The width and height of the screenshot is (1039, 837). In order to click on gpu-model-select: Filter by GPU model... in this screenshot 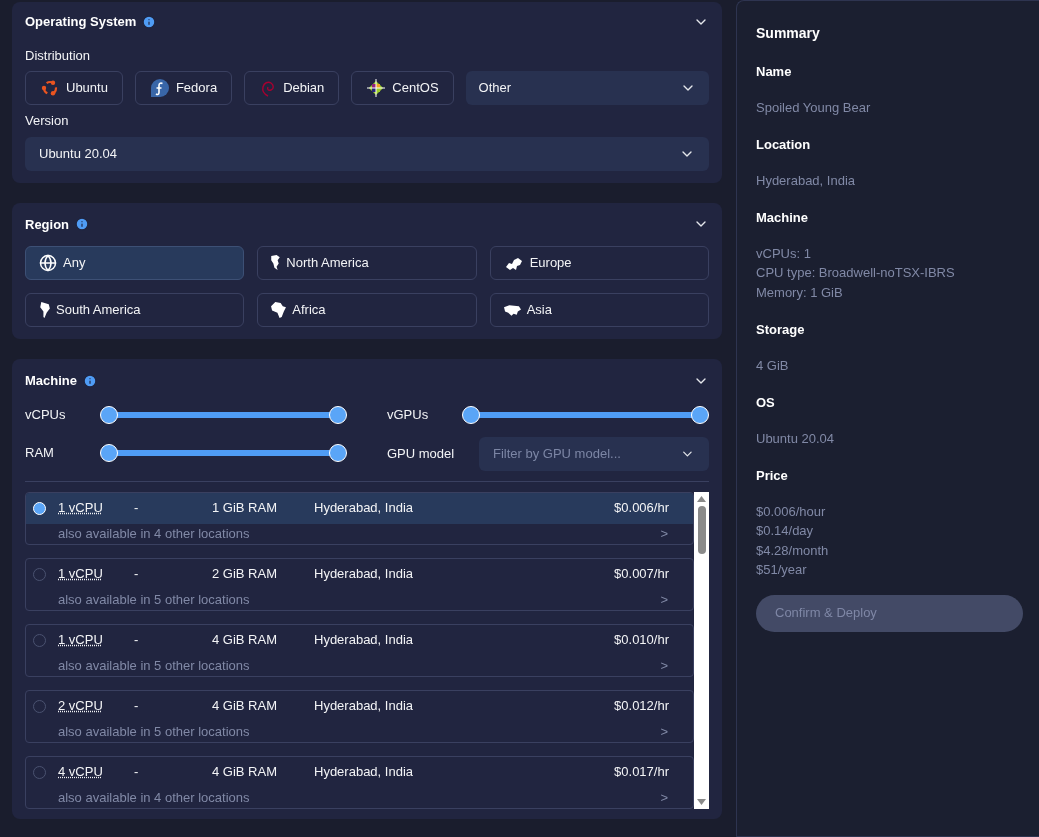, I will do `click(594, 453)`.